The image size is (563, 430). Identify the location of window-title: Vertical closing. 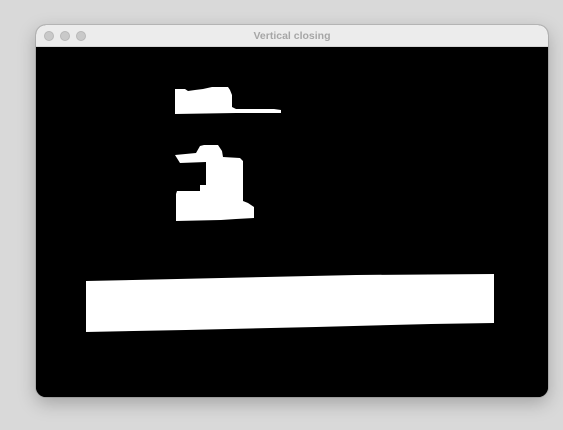
(292, 36).